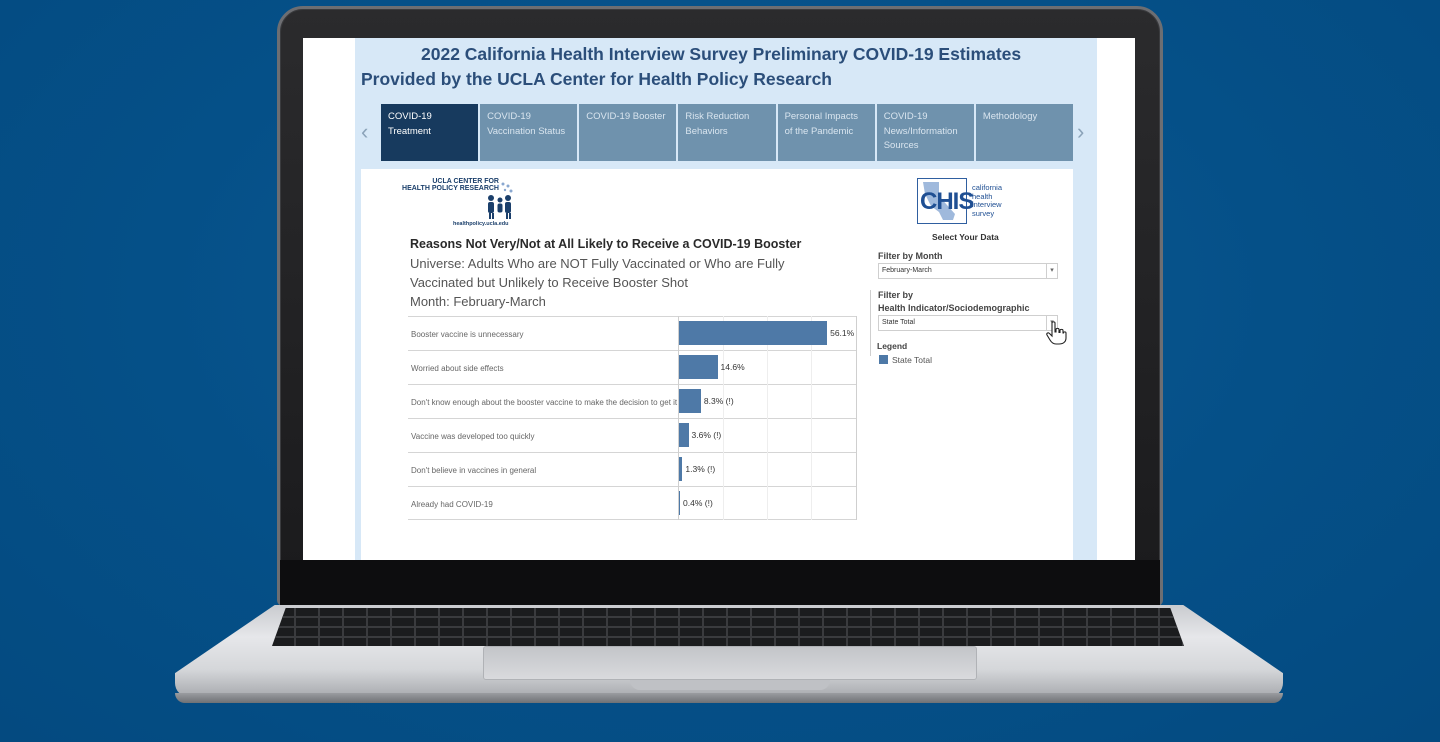 The height and width of the screenshot is (742, 1440). What do you see at coordinates (678, 418) in the screenshot?
I see `chart-axis-line` at bounding box center [678, 418].